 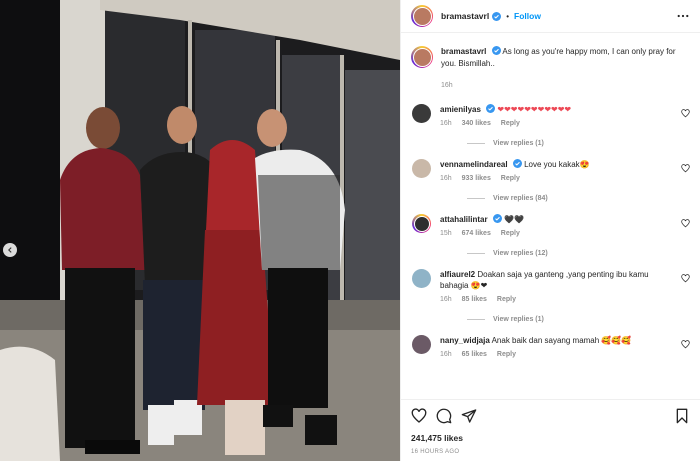 I want to click on view-replies-button: View replies (84), so click(x=578, y=198).